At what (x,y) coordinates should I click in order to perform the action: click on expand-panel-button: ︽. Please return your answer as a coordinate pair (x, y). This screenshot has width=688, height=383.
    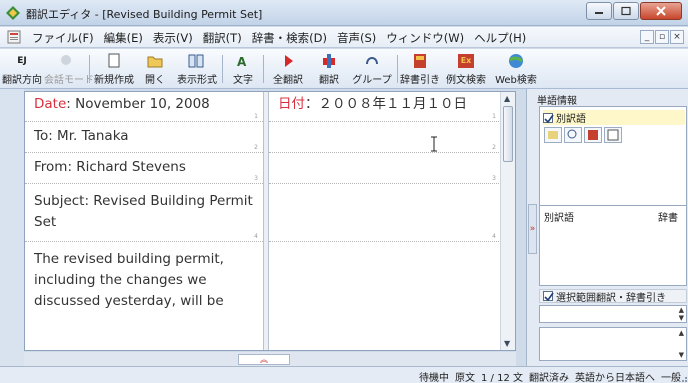
    Looking at the image, I should click on (264, 359).